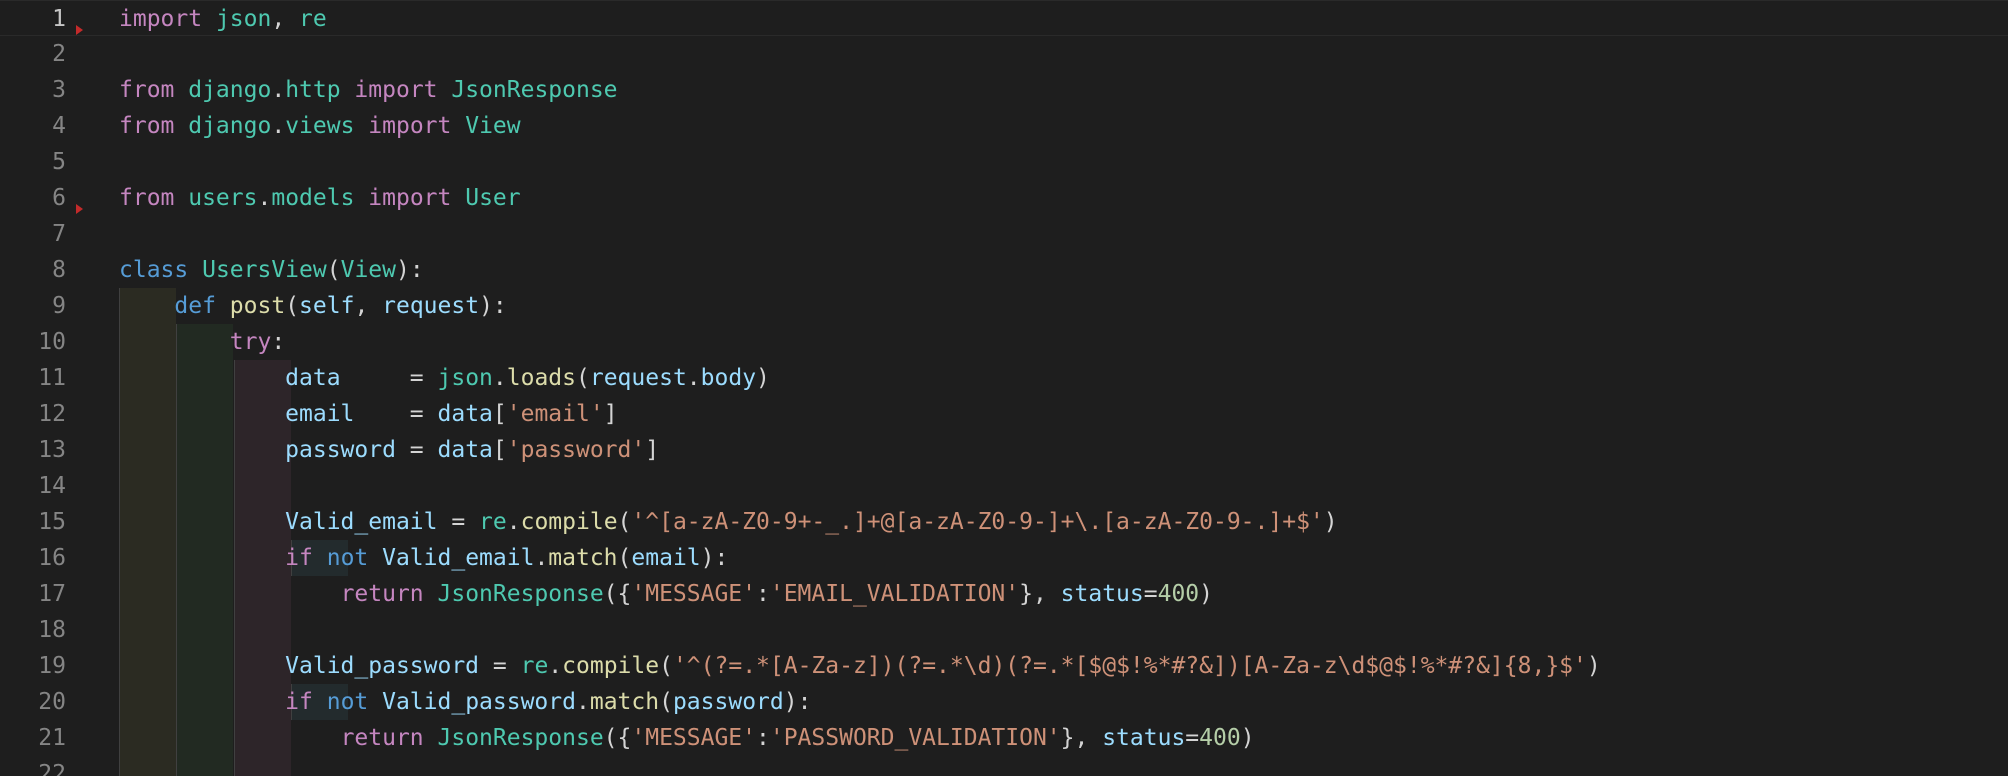 The width and height of the screenshot is (2008, 776). Describe the element at coordinates (894, 594) in the screenshot. I see `code-token: 'EMAIL_VALIDATION'` at that location.